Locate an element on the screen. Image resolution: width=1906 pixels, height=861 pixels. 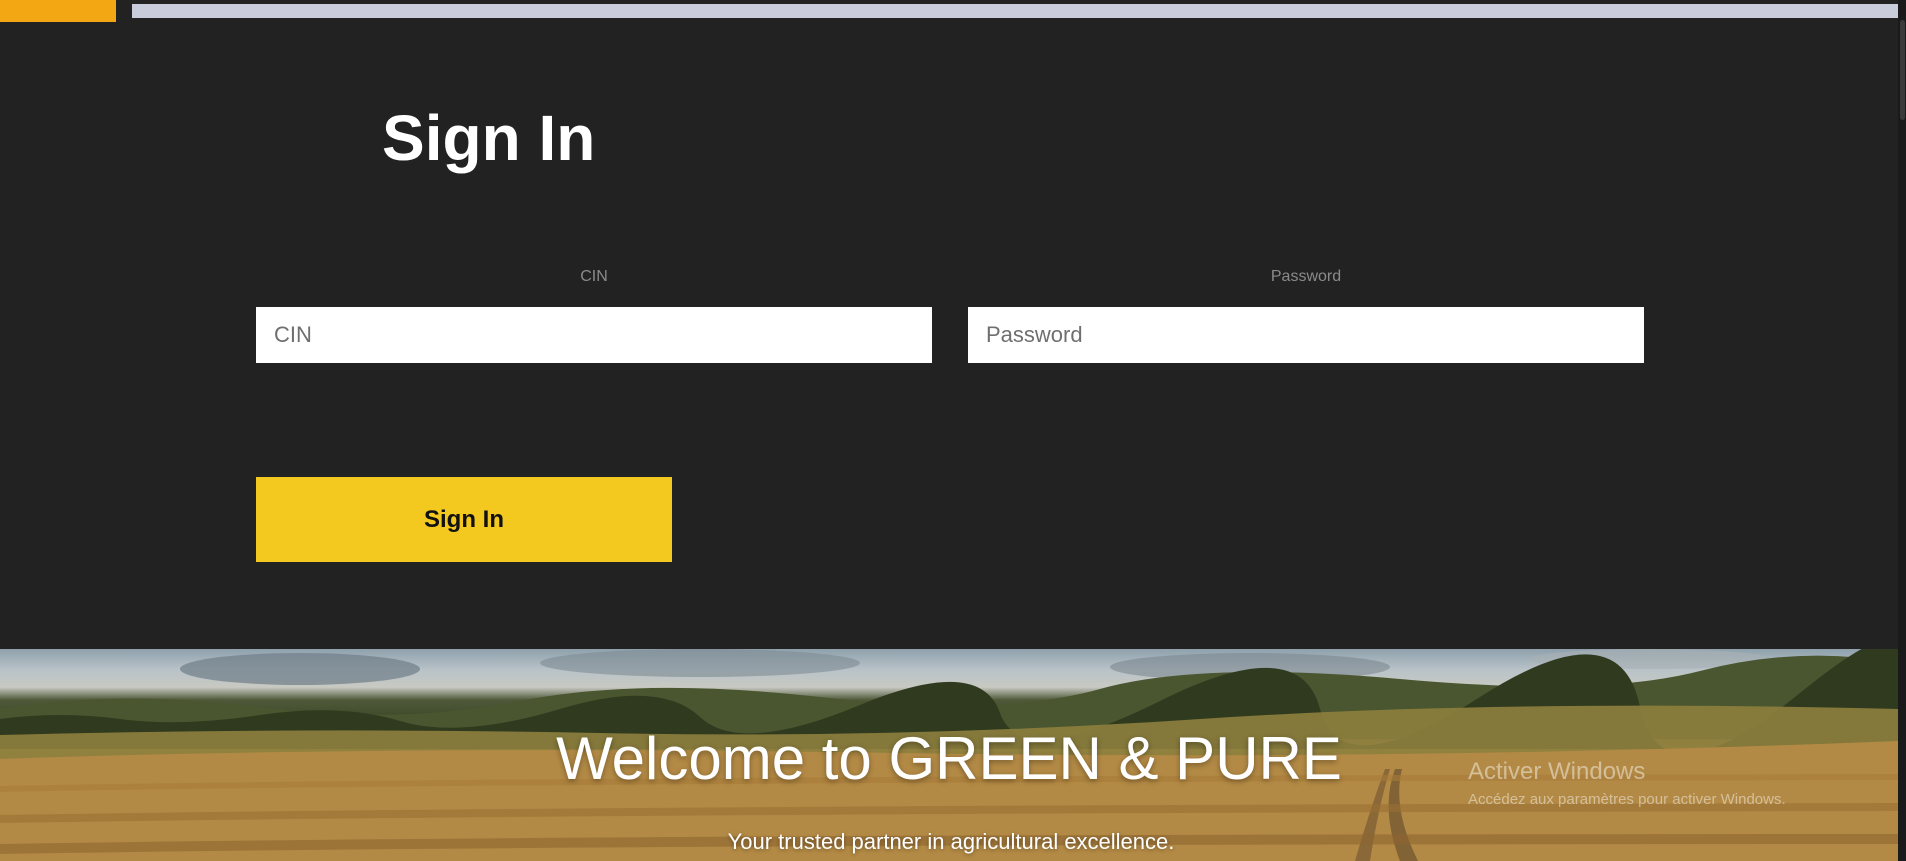
scrollbar-track is located at coordinates (1902, 430).